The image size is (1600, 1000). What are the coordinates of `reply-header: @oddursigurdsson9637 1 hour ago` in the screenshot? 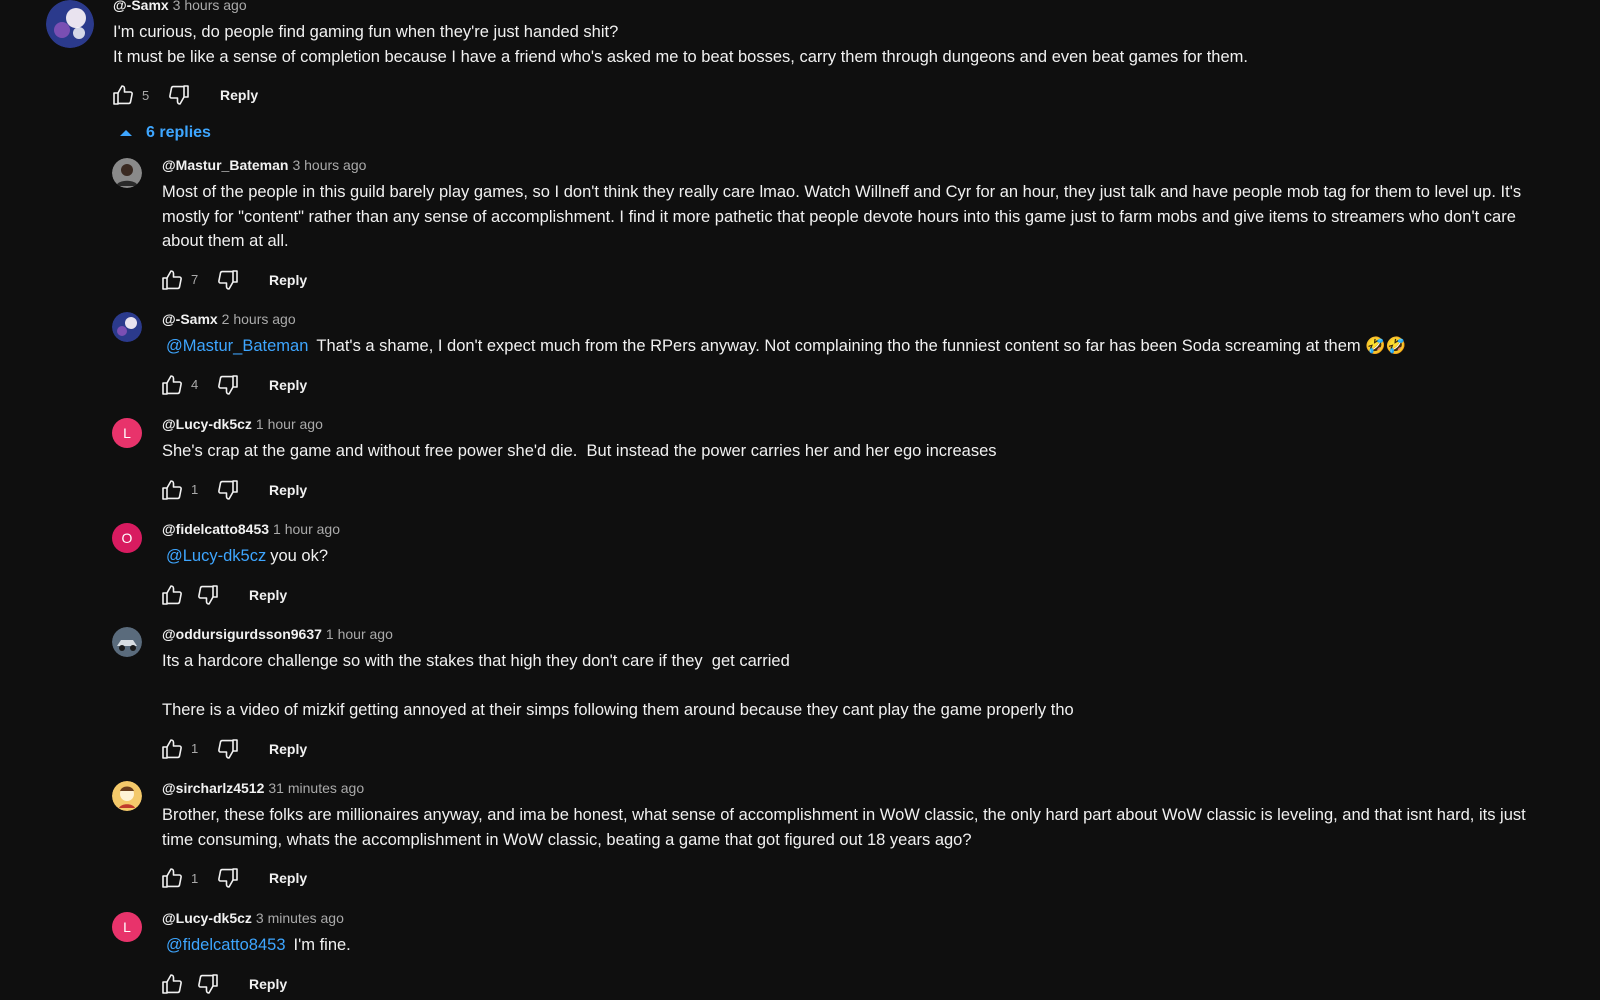 It's located at (857, 634).